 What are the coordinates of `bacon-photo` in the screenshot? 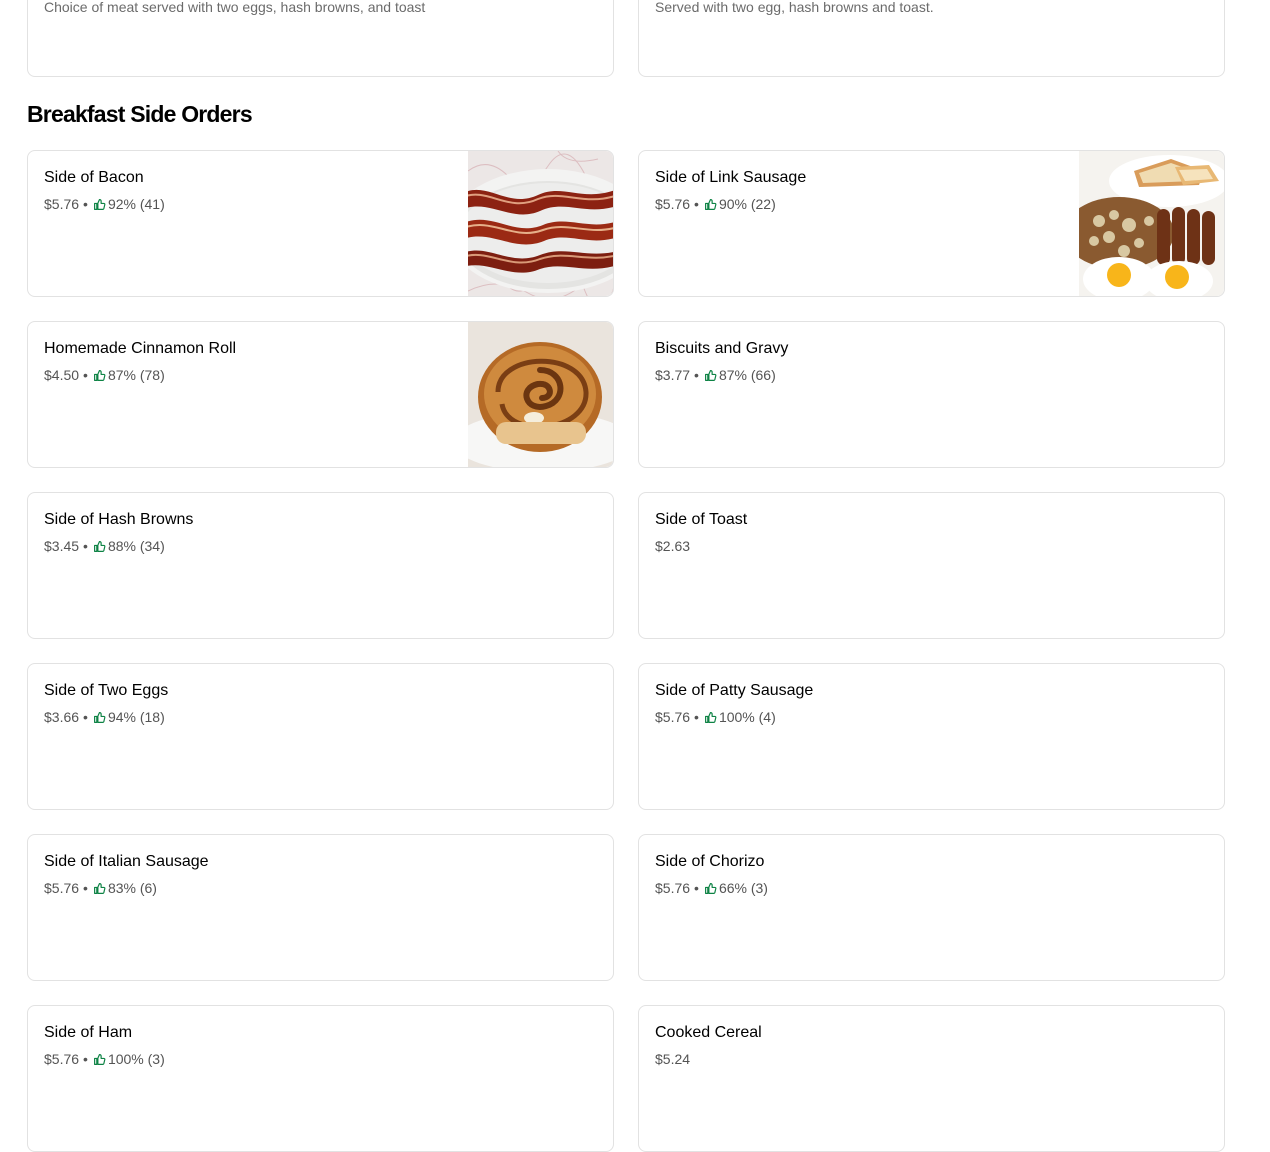 It's located at (540, 223).